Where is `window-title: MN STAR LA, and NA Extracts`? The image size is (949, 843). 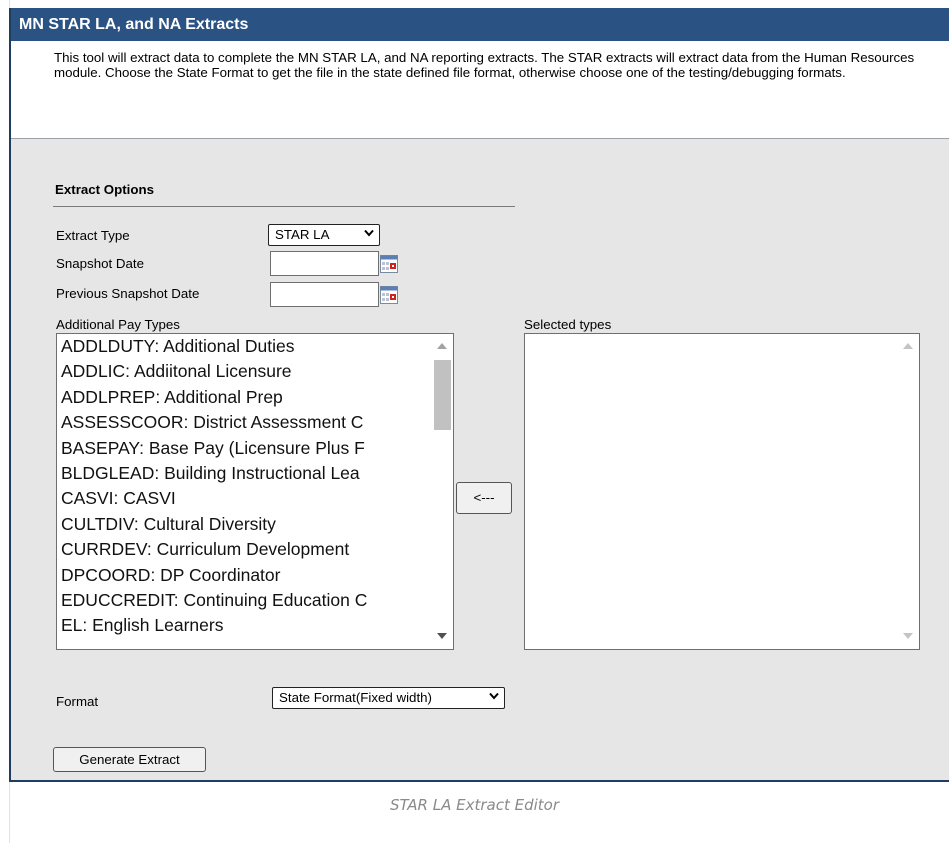
window-title: MN STAR LA, and NA Extracts is located at coordinates (480, 24).